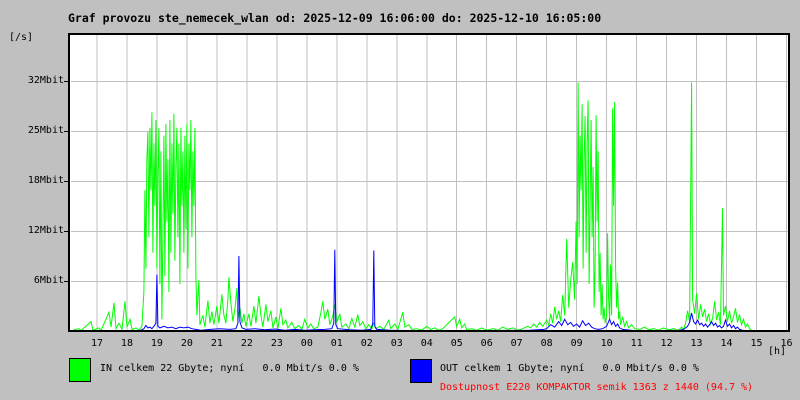 The width and height of the screenshot is (800, 400). Describe the element at coordinates (456, 343) in the screenshot. I see `x-tick-label: 05` at that location.